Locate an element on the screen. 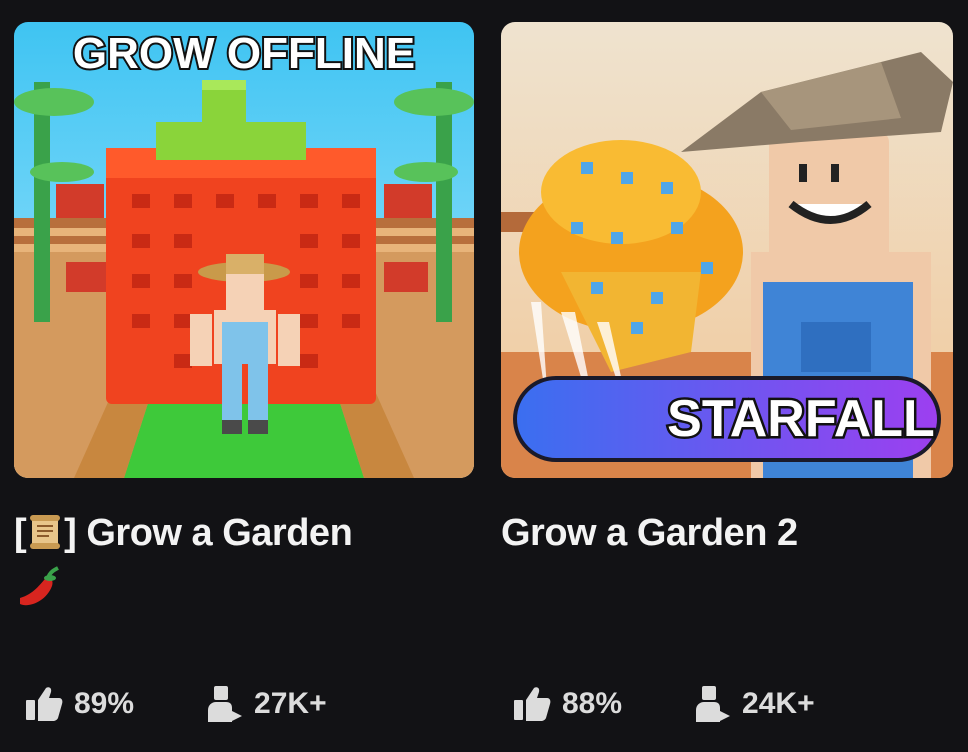 This screenshot has height=752, width=968. players-value: 24K+ is located at coordinates (778, 703).